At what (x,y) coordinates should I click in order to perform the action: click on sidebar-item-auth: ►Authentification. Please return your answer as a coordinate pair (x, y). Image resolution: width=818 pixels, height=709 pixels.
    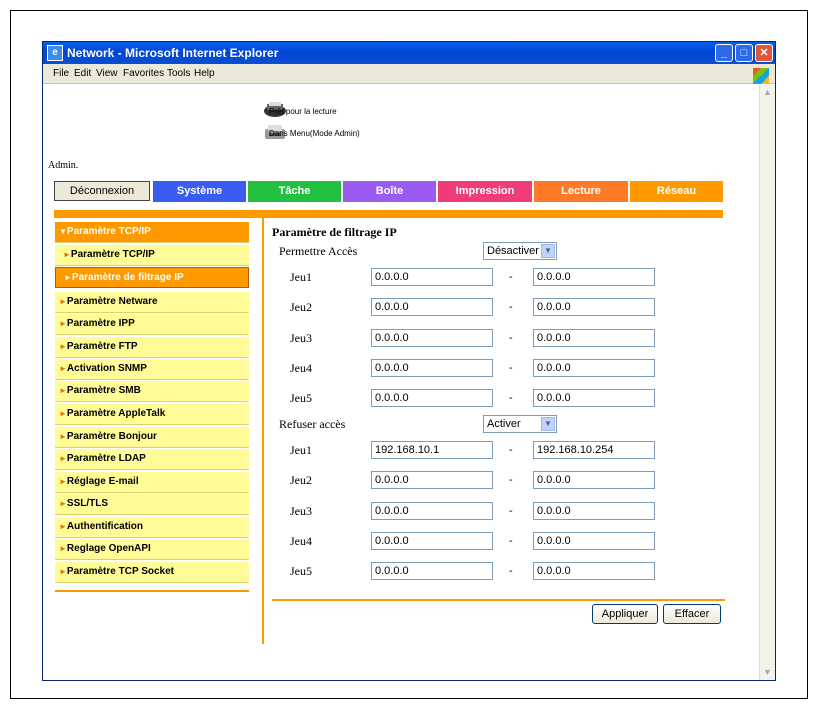
    Looking at the image, I should click on (152, 527).